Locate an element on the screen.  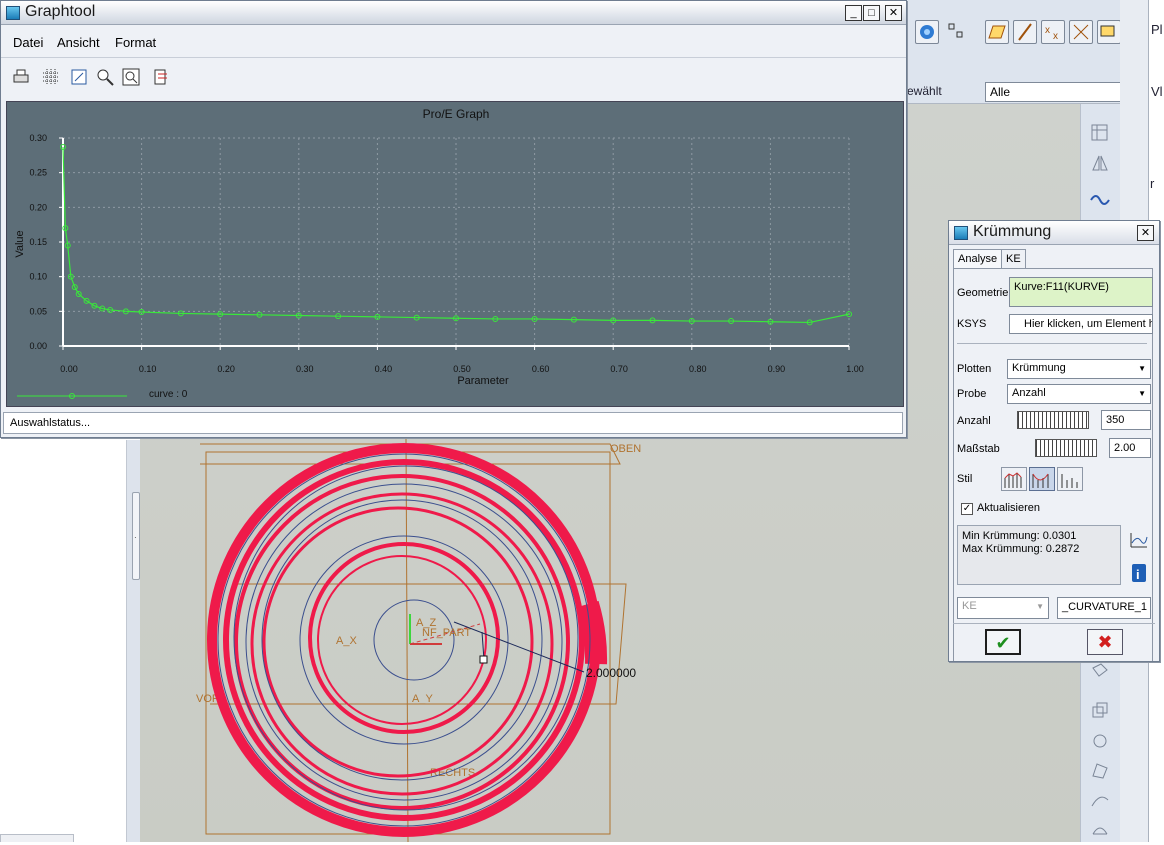
surface-style-icon is located at coordinates (1040, 480).